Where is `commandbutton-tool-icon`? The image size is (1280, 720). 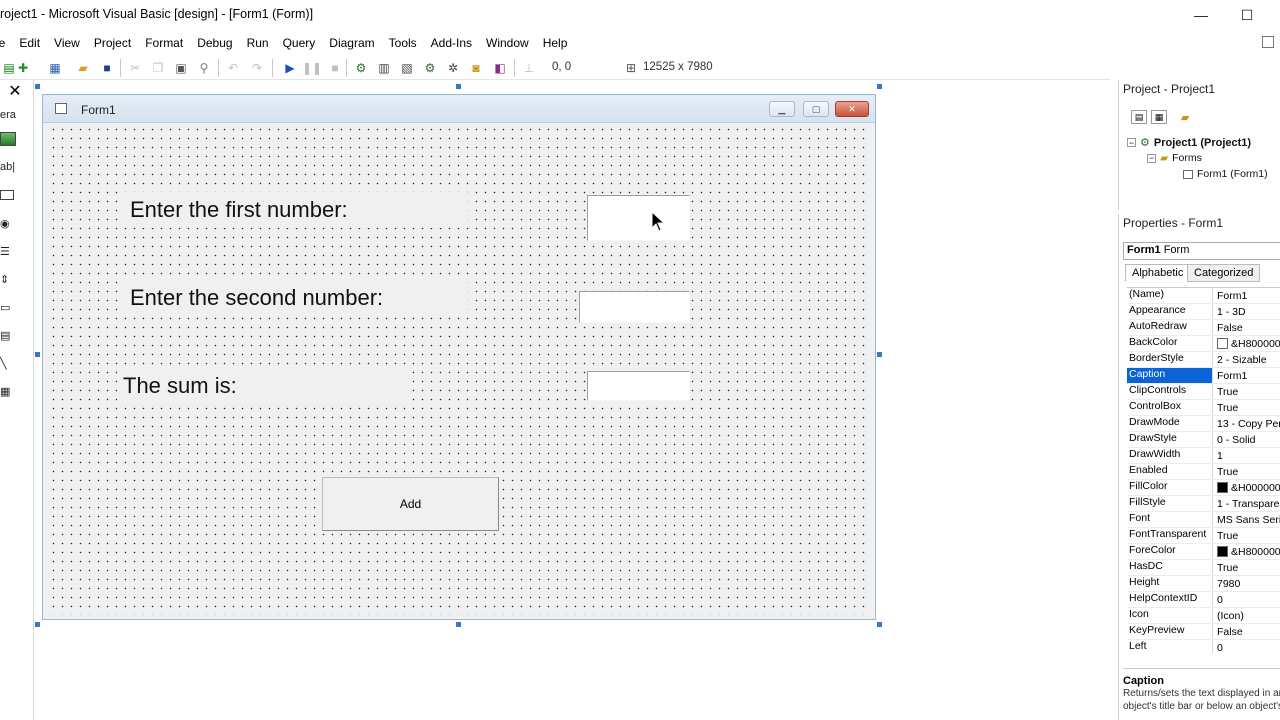
commandbutton-tool-icon is located at coordinates (10, 195).